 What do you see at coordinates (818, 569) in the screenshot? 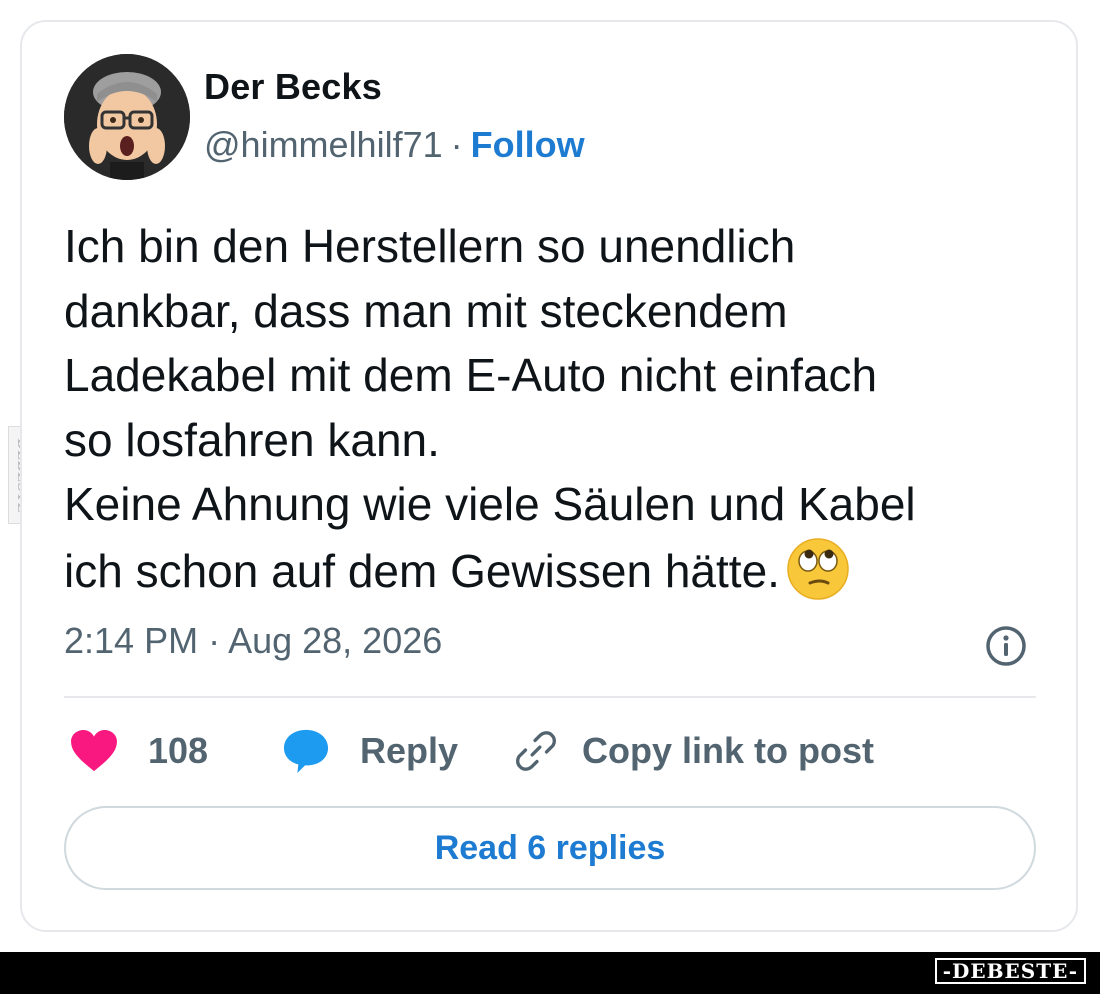
I see `face-with-rolling-eyes-emoji-icon` at bounding box center [818, 569].